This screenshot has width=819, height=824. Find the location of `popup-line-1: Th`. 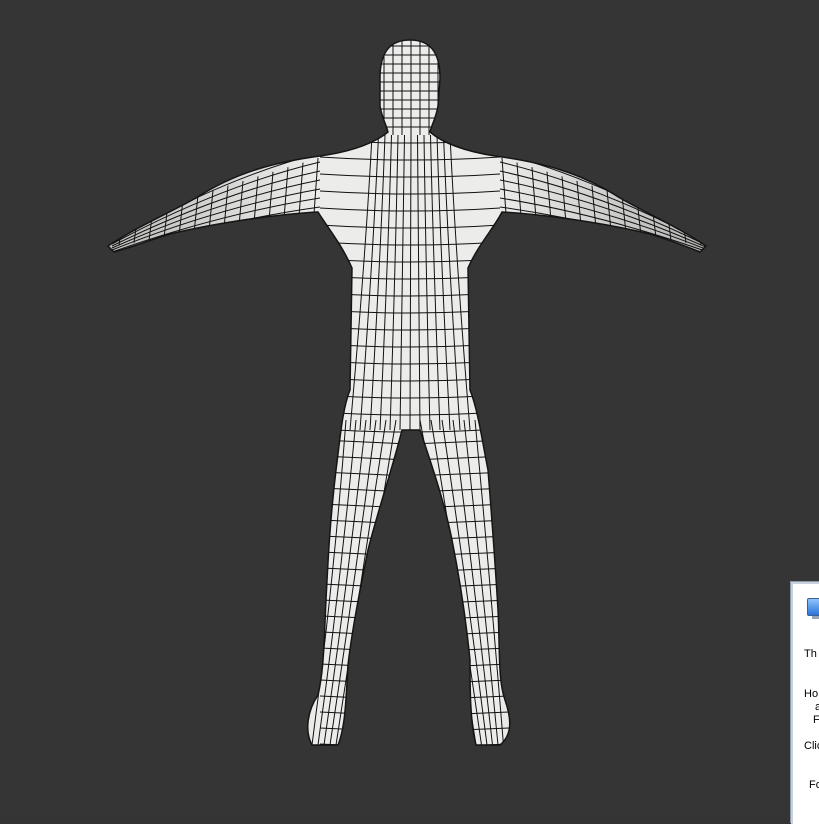

popup-line-1: Th is located at coordinates (810, 654).